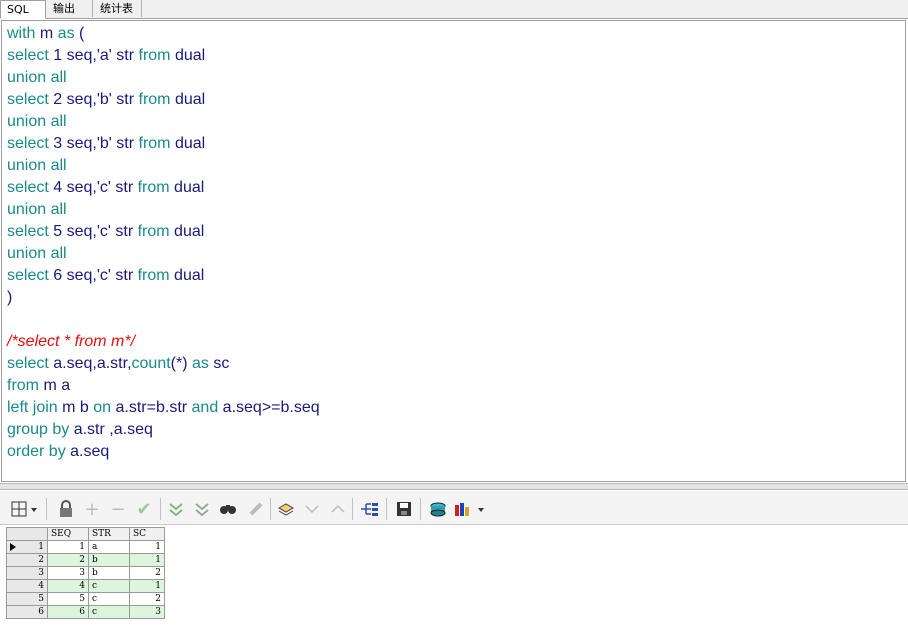  Describe the element at coordinates (454, 9) in the screenshot. I see `tab-bar: SQL 输出 统计表` at that location.